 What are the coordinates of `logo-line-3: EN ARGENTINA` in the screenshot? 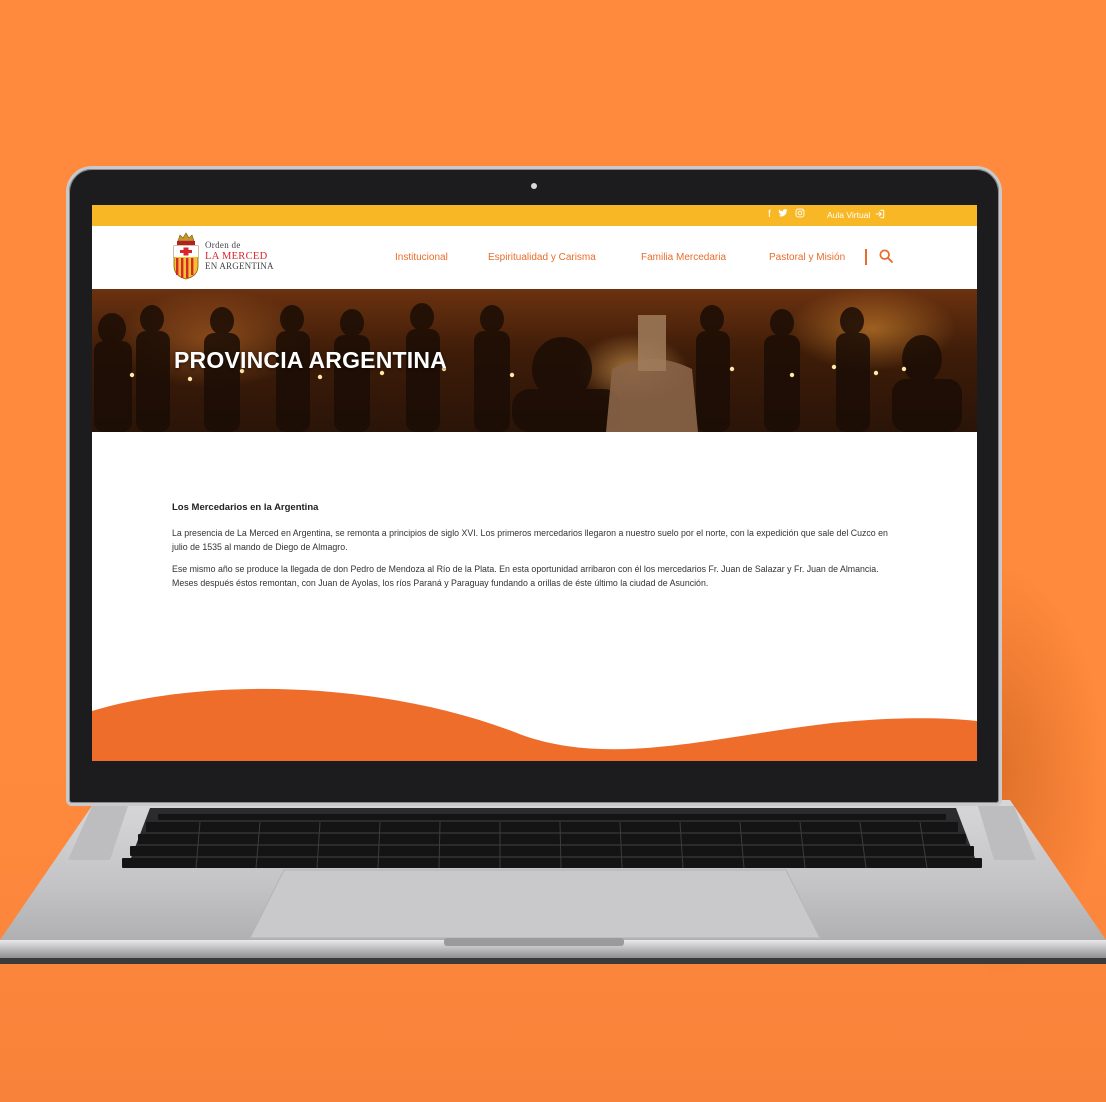 It's located at (239, 265).